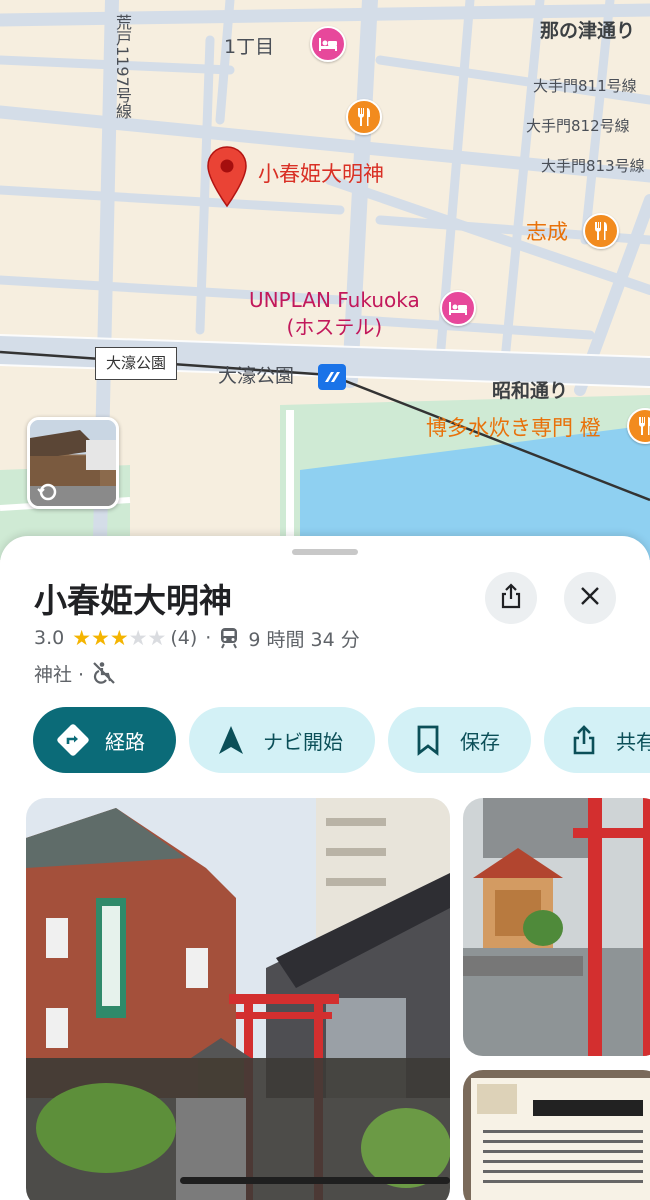 The width and height of the screenshot is (650, 1200). What do you see at coordinates (49, 638) in the screenshot?
I see `rating-value: 3.0` at bounding box center [49, 638].